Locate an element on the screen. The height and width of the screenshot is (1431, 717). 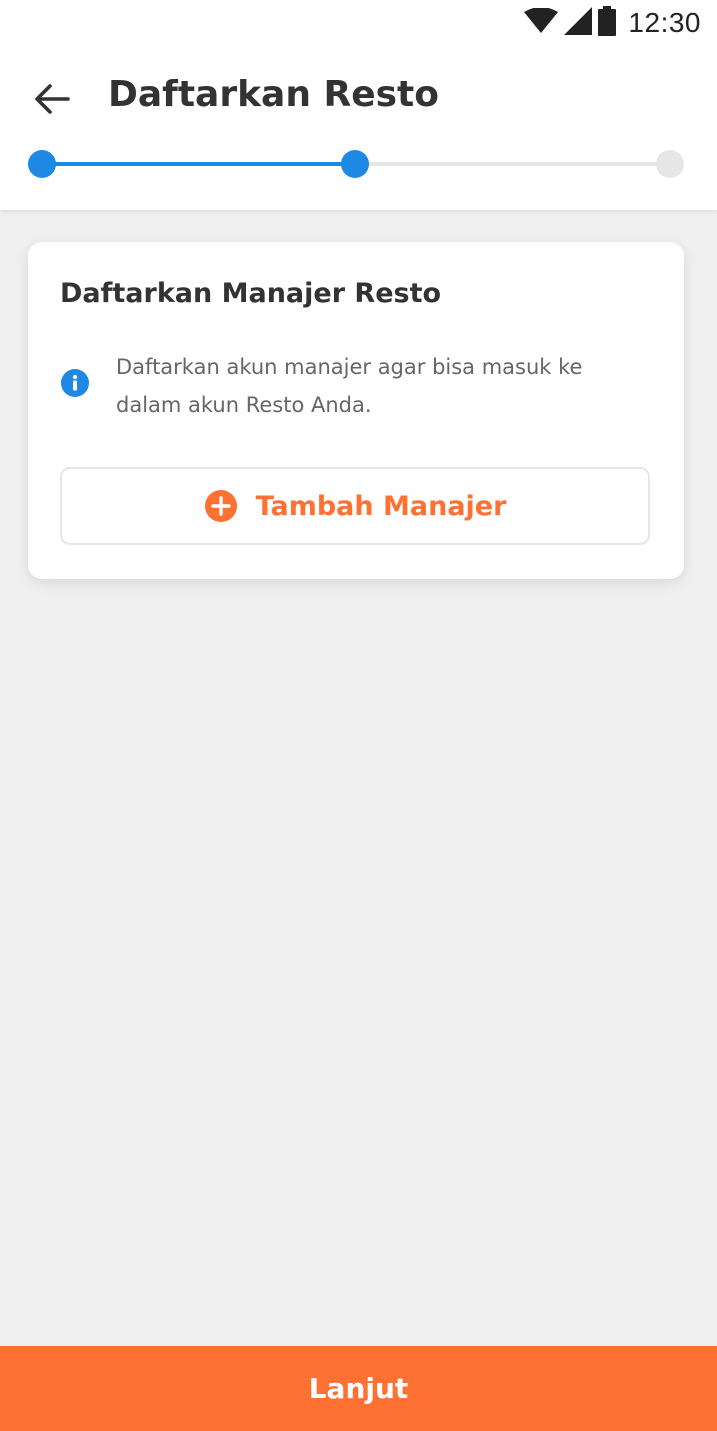
status-icons: 12:30 is located at coordinates (612, 23).